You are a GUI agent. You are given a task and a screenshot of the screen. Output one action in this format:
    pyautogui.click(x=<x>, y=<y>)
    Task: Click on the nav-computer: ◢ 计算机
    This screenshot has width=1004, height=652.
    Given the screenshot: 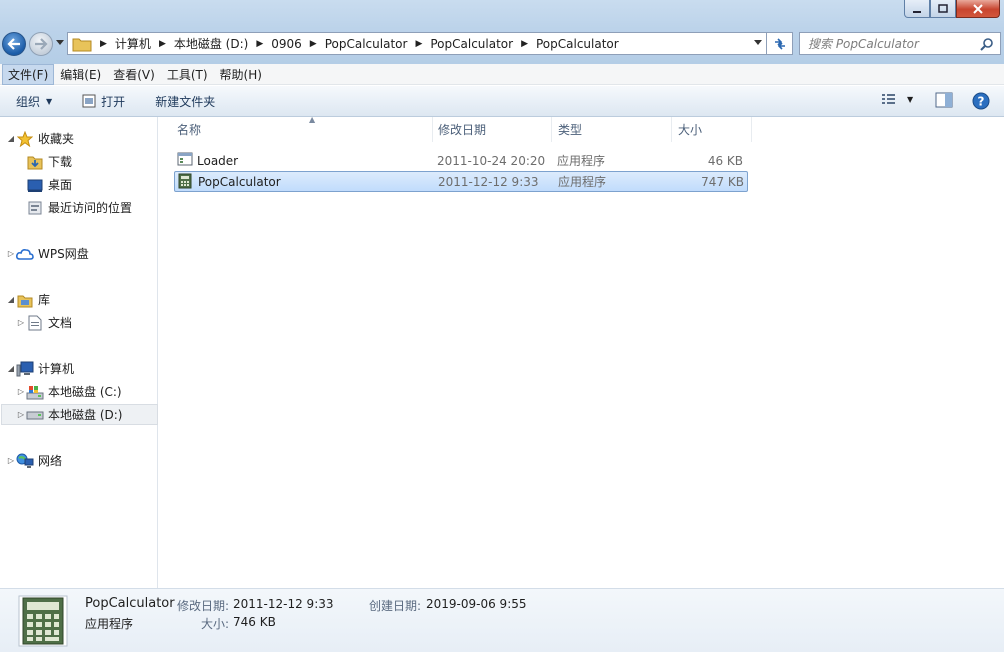 What is the action you would take?
    pyautogui.click(x=84, y=368)
    